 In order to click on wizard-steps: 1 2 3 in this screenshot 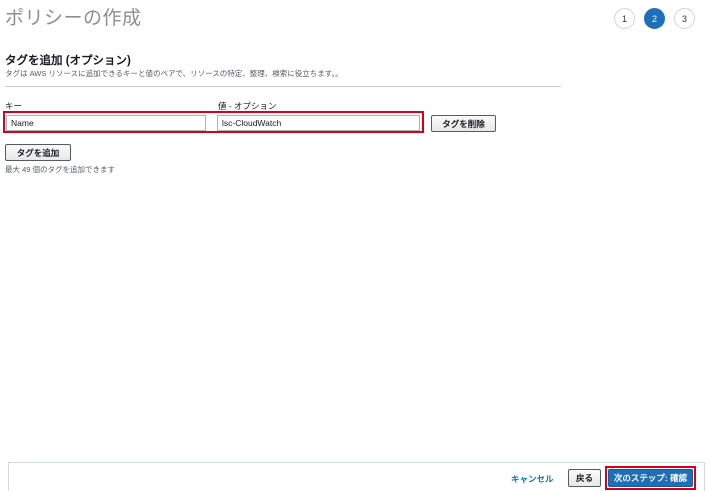, I will do `click(654, 18)`.